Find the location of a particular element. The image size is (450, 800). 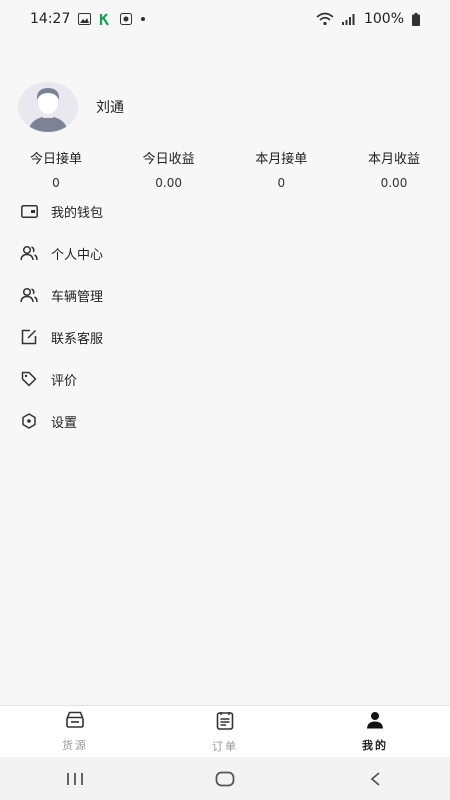

stat-today-income: 今日收益 0.00 is located at coordinates (169, 169).